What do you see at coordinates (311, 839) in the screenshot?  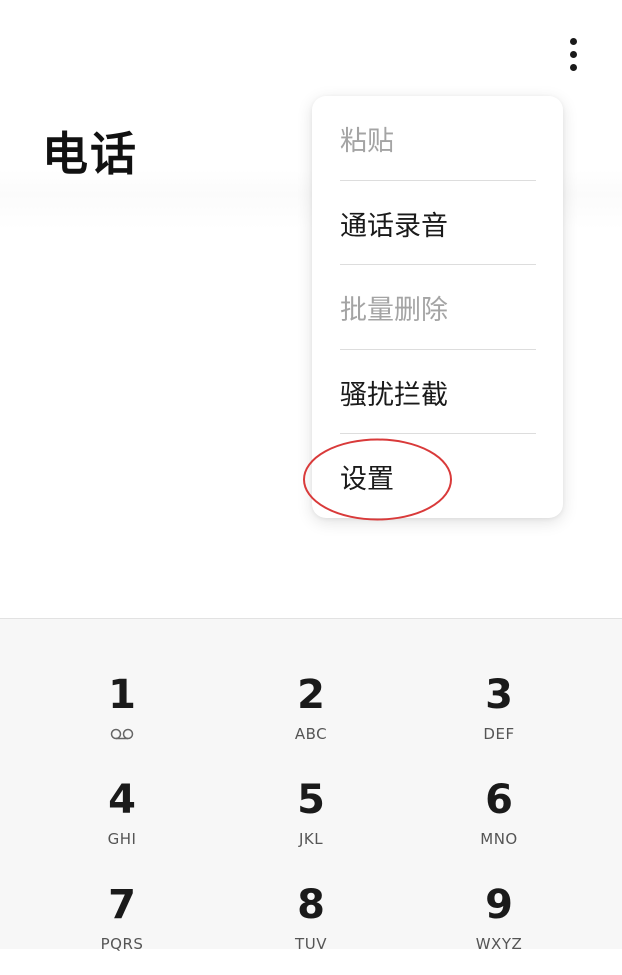 I see `key-letters: JKL` at bounding box center [311, 839].